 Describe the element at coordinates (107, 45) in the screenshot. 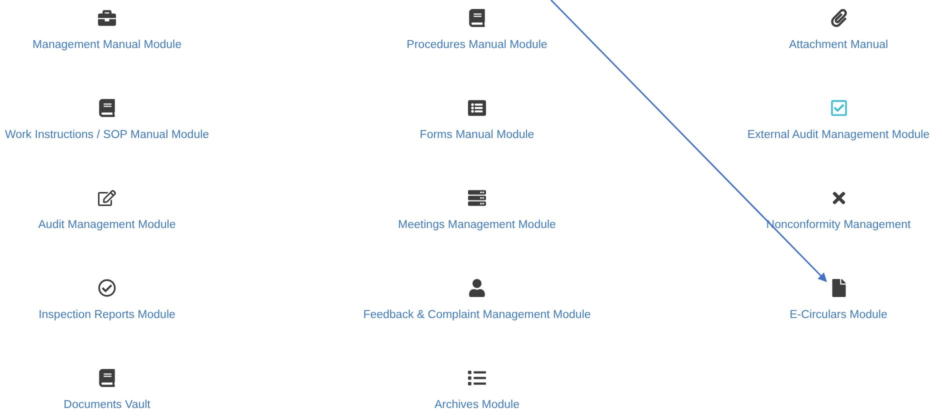

I see `module-link: Management Manual Module` at that location.